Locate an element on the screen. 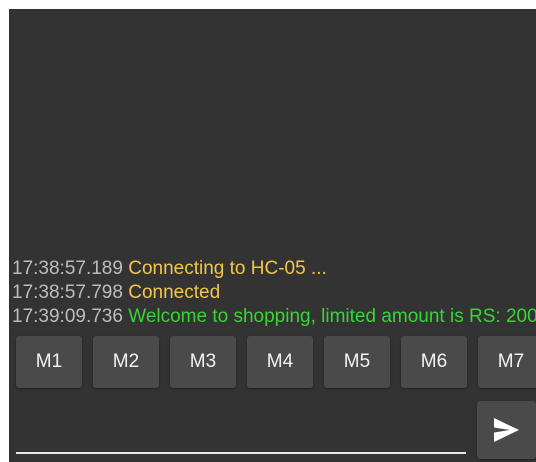 The image size is (536, 462). macro-button-m1: M1 is located at coordinates (49, 362).